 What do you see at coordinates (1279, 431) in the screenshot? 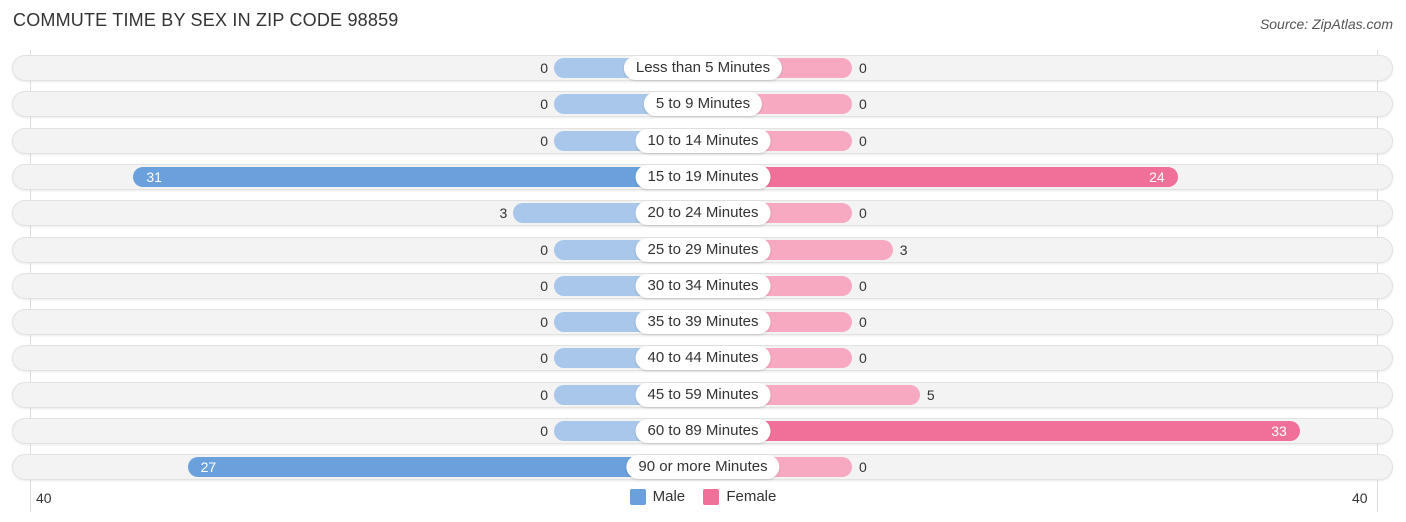
I see `value-label-female: 33` at bounding box center [1279, 431].